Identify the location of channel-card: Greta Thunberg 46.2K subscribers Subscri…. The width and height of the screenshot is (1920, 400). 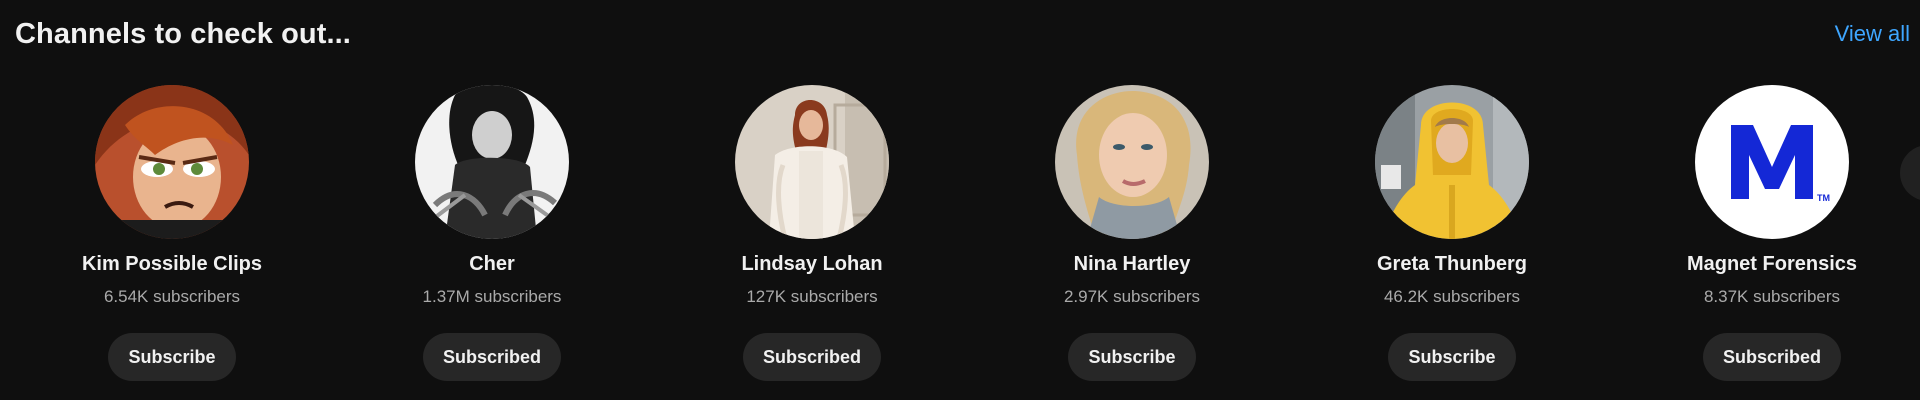
(1452, 233).